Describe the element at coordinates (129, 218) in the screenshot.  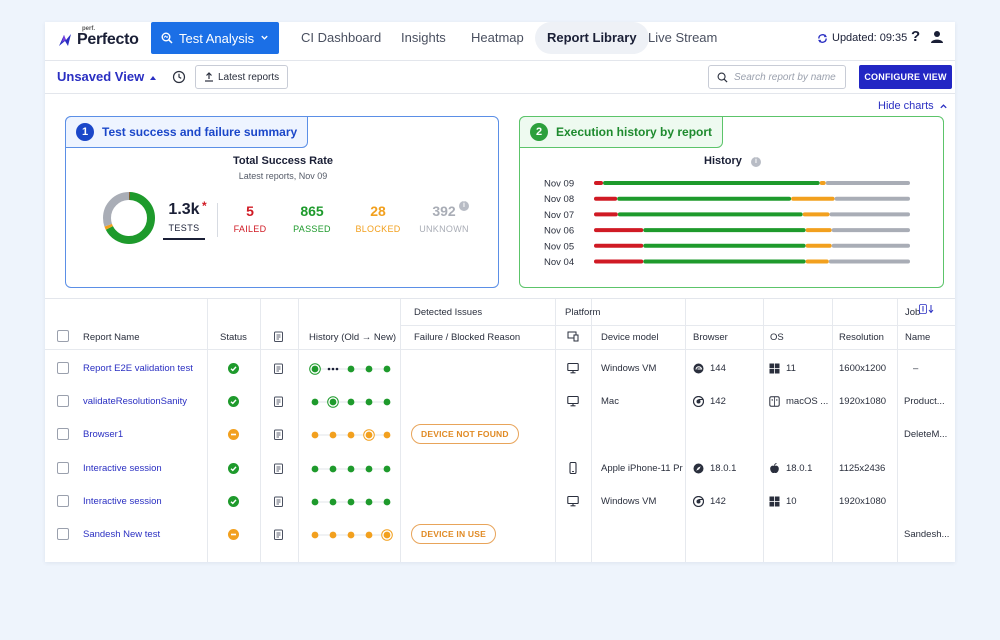
I see `success-rate-donut` at that location.